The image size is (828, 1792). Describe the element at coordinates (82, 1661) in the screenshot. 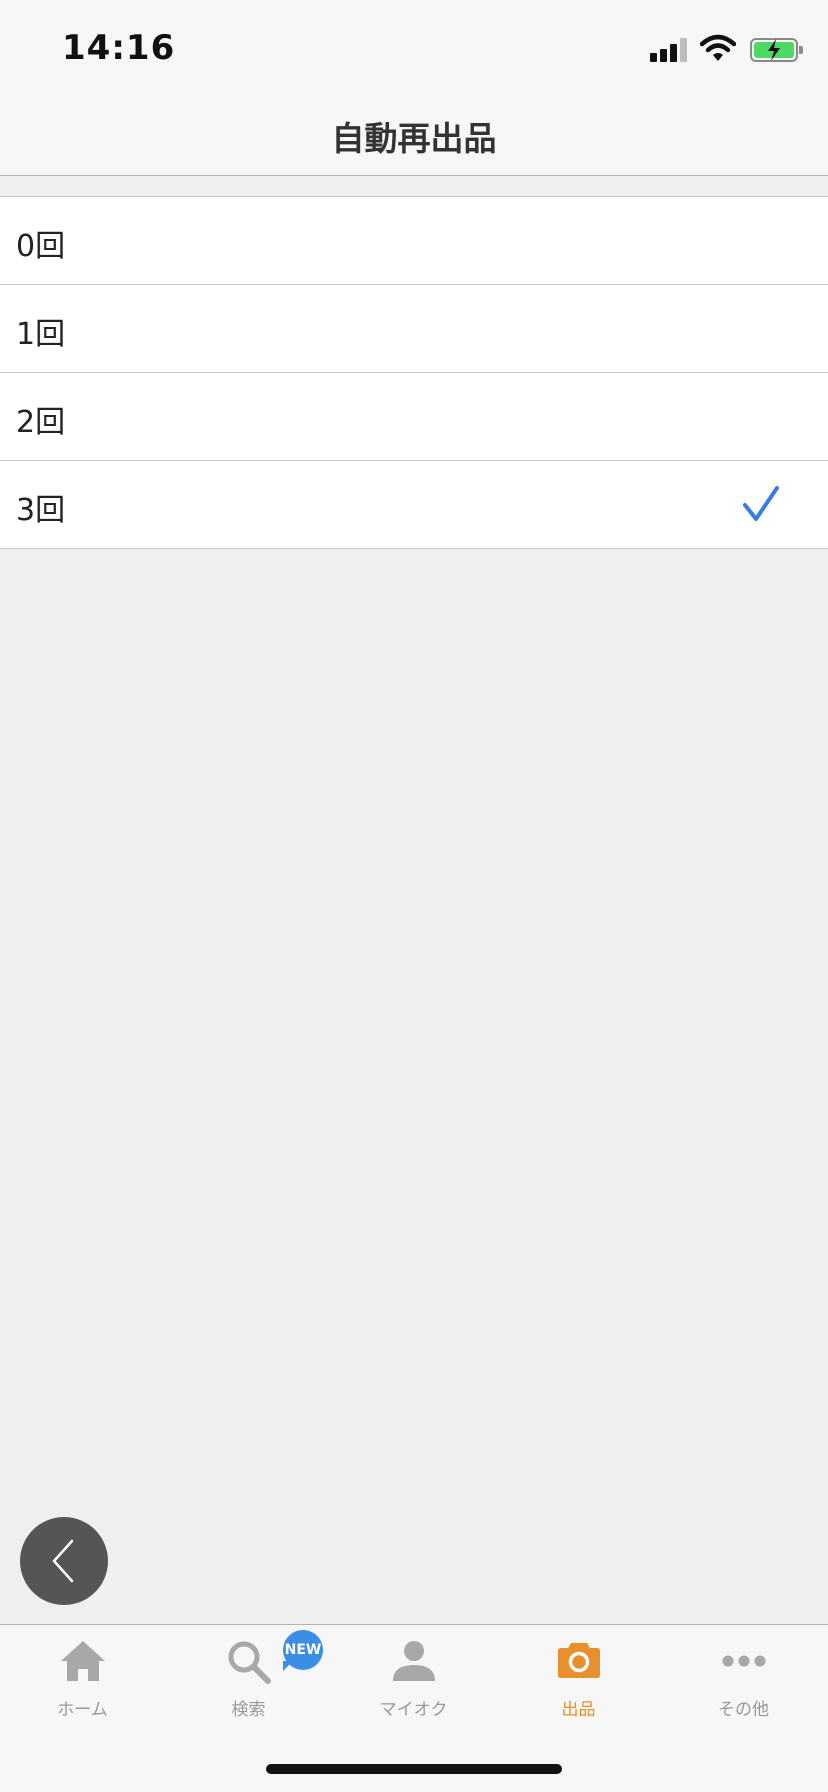

I see `home-icon` at that location.